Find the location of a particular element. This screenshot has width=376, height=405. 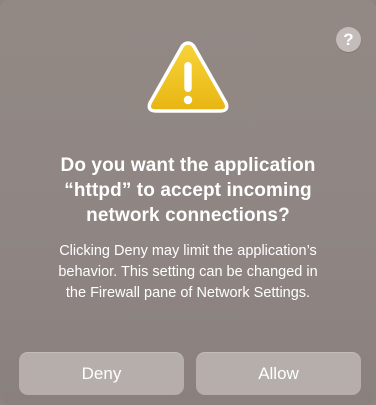

allow-button: Allow is located at coordinates (278, 373).